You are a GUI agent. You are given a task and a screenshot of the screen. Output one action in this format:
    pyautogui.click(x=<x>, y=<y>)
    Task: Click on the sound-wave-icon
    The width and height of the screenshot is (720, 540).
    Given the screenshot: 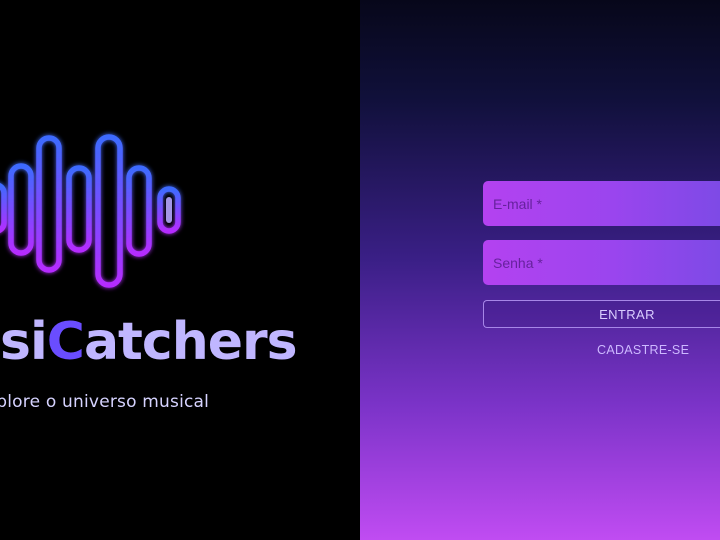 What is the action you would take?
    pyautogui.click(x=90, y=211)
    